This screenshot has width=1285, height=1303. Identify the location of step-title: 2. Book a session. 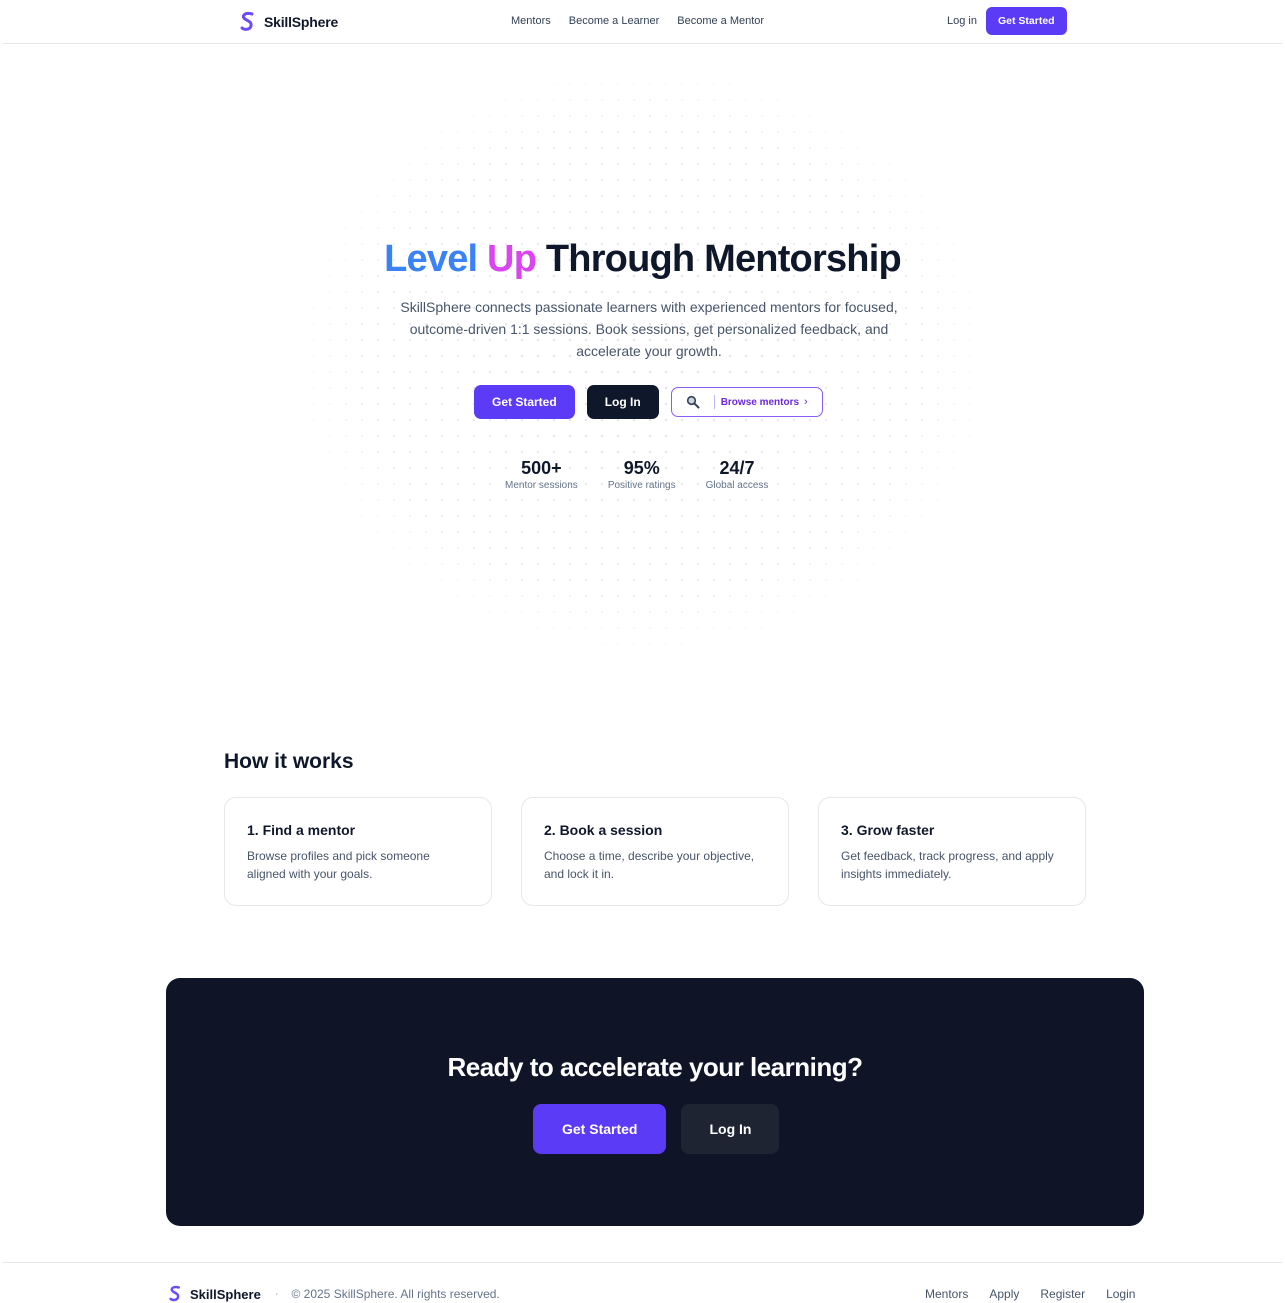
(603, 830).